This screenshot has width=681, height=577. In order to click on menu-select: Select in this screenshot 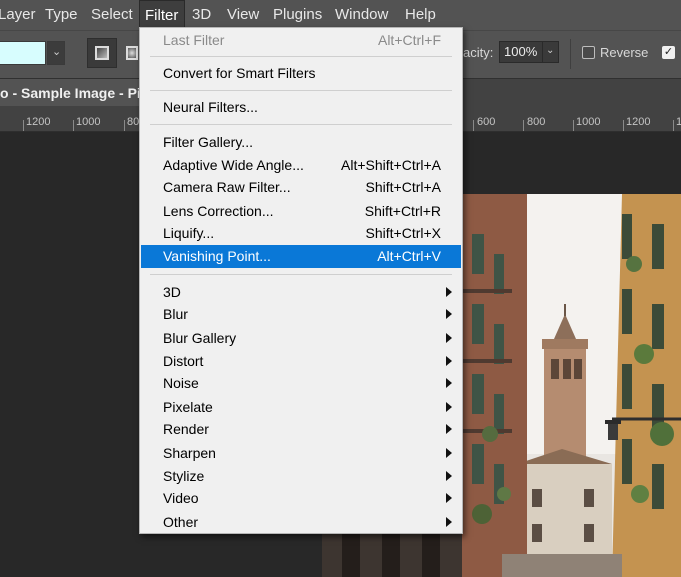, I will do `click(112, 15)`.